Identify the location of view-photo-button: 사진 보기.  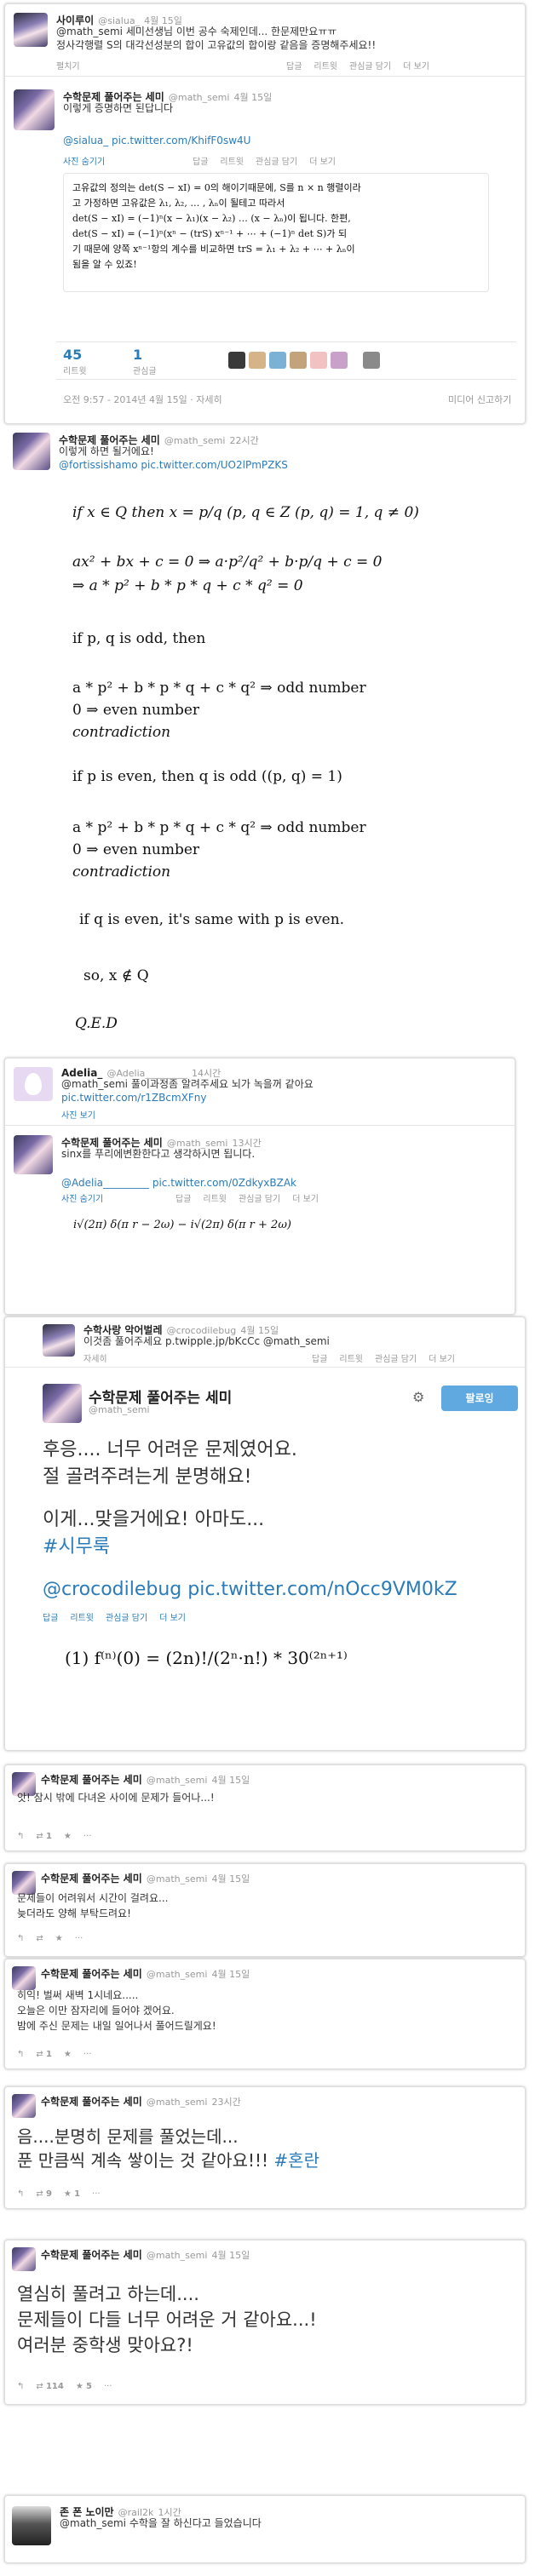
(78, 1116).